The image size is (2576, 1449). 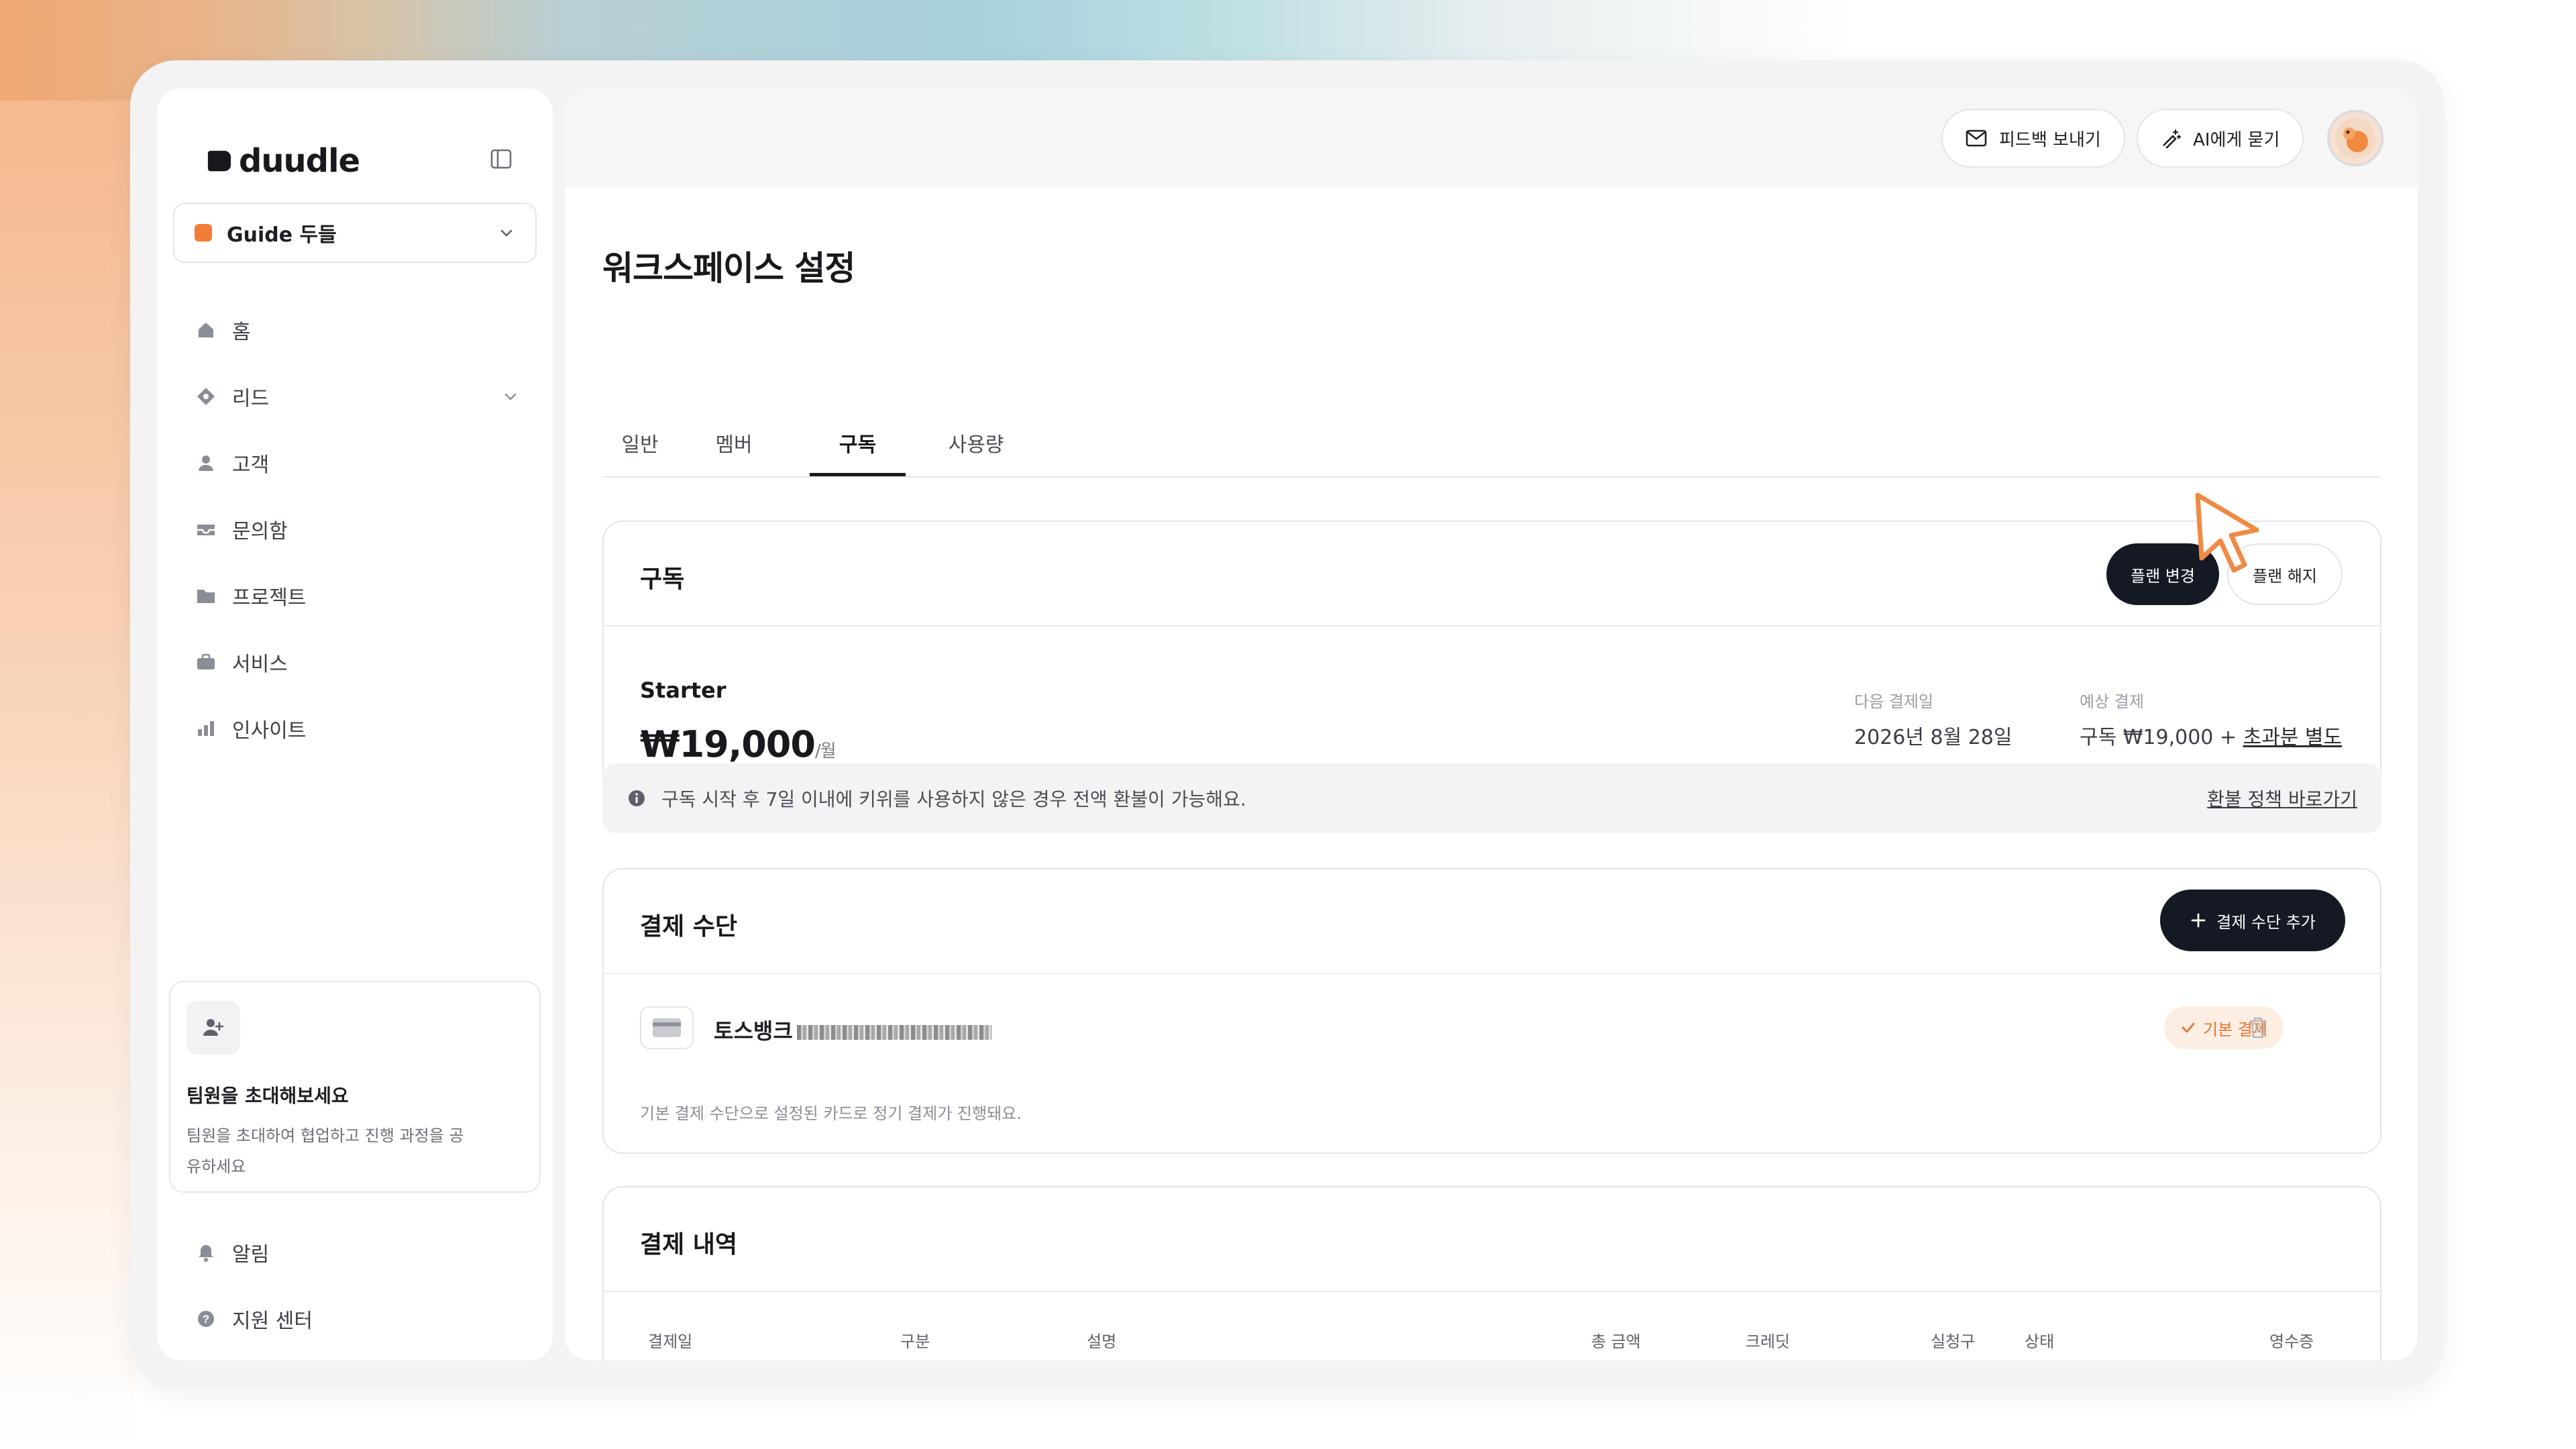 What do you see at coordinates (206, 728) in the screenshot?
I see `chart-icon` at bounding box center [206, 728].